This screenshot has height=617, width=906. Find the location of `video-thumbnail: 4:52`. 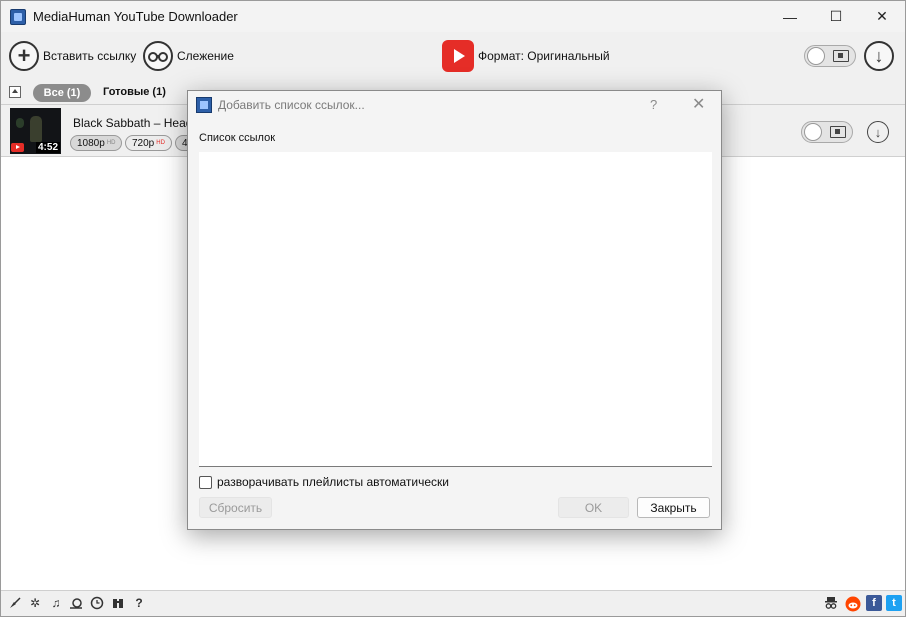

video-thumbnail: 4:52 is located at coordinates (35, 131).